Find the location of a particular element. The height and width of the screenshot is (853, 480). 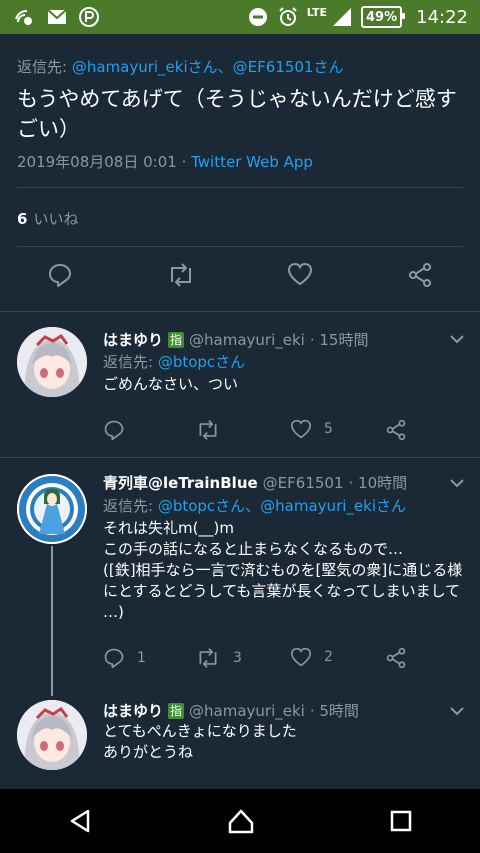

android-nav-bar is located at coordinates (240, 821).